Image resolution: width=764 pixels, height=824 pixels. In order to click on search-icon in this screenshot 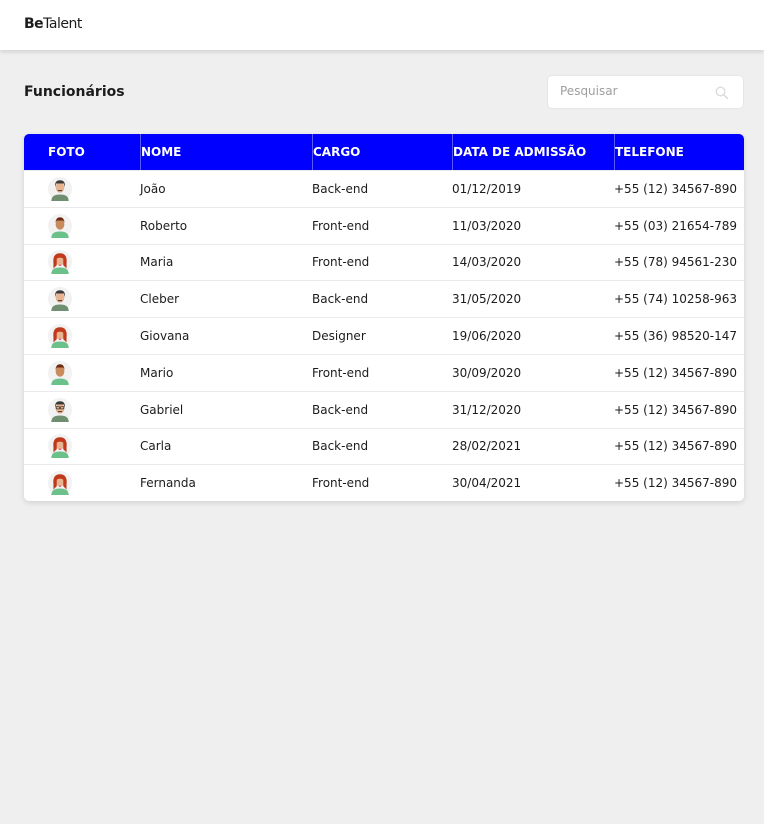, I will do `click(722, 93)`.